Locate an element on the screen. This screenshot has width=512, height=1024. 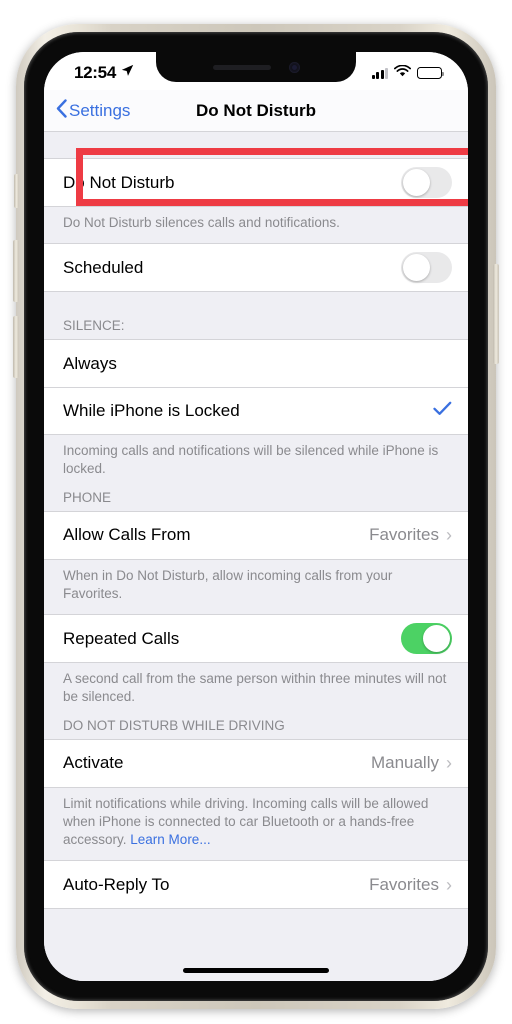
row-label-scheduled: Scheduled is located at coordinates (103, 267).